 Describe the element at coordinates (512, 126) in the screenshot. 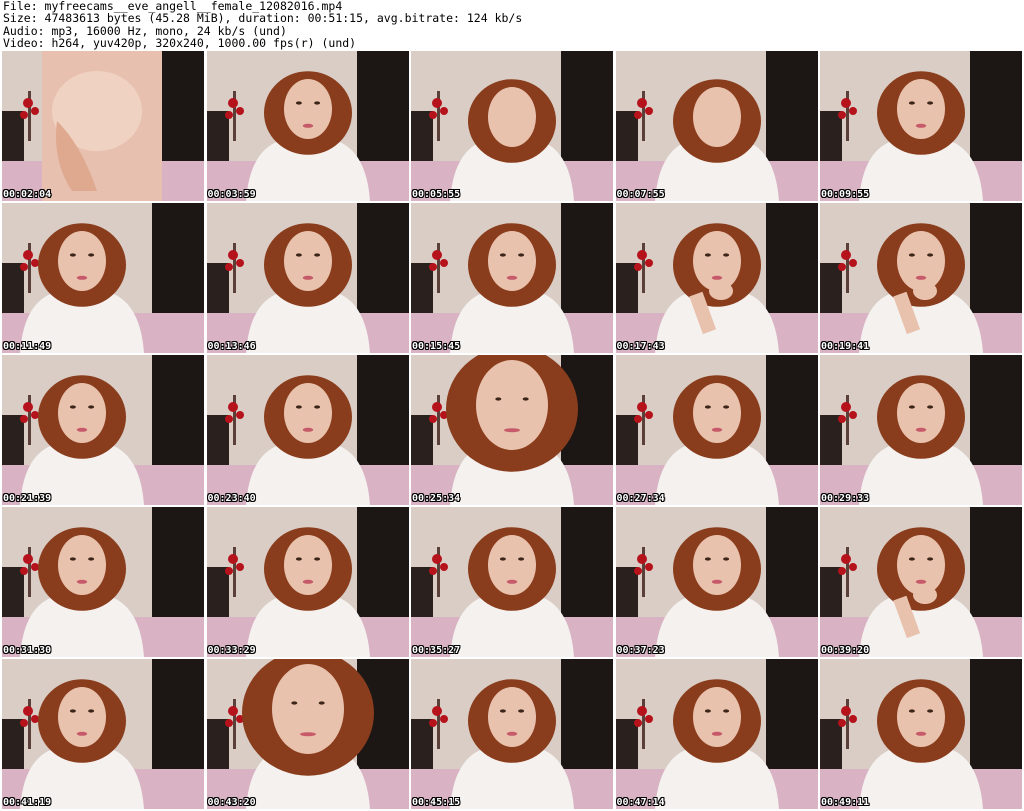

I see `video-frame-thumbnail: 00:05:55` at that location.